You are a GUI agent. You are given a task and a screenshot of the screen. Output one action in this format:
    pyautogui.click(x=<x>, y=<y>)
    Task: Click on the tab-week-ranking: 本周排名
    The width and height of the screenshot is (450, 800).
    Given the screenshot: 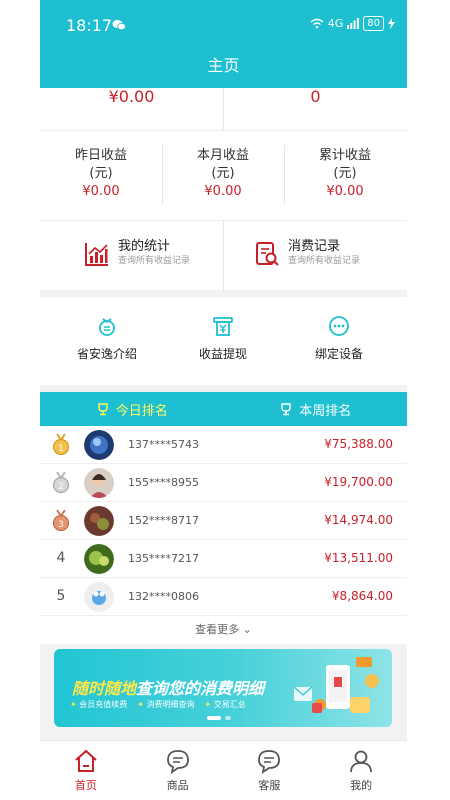 What is the action you would take?
    pyautogui.click(x=316, y=409)
    